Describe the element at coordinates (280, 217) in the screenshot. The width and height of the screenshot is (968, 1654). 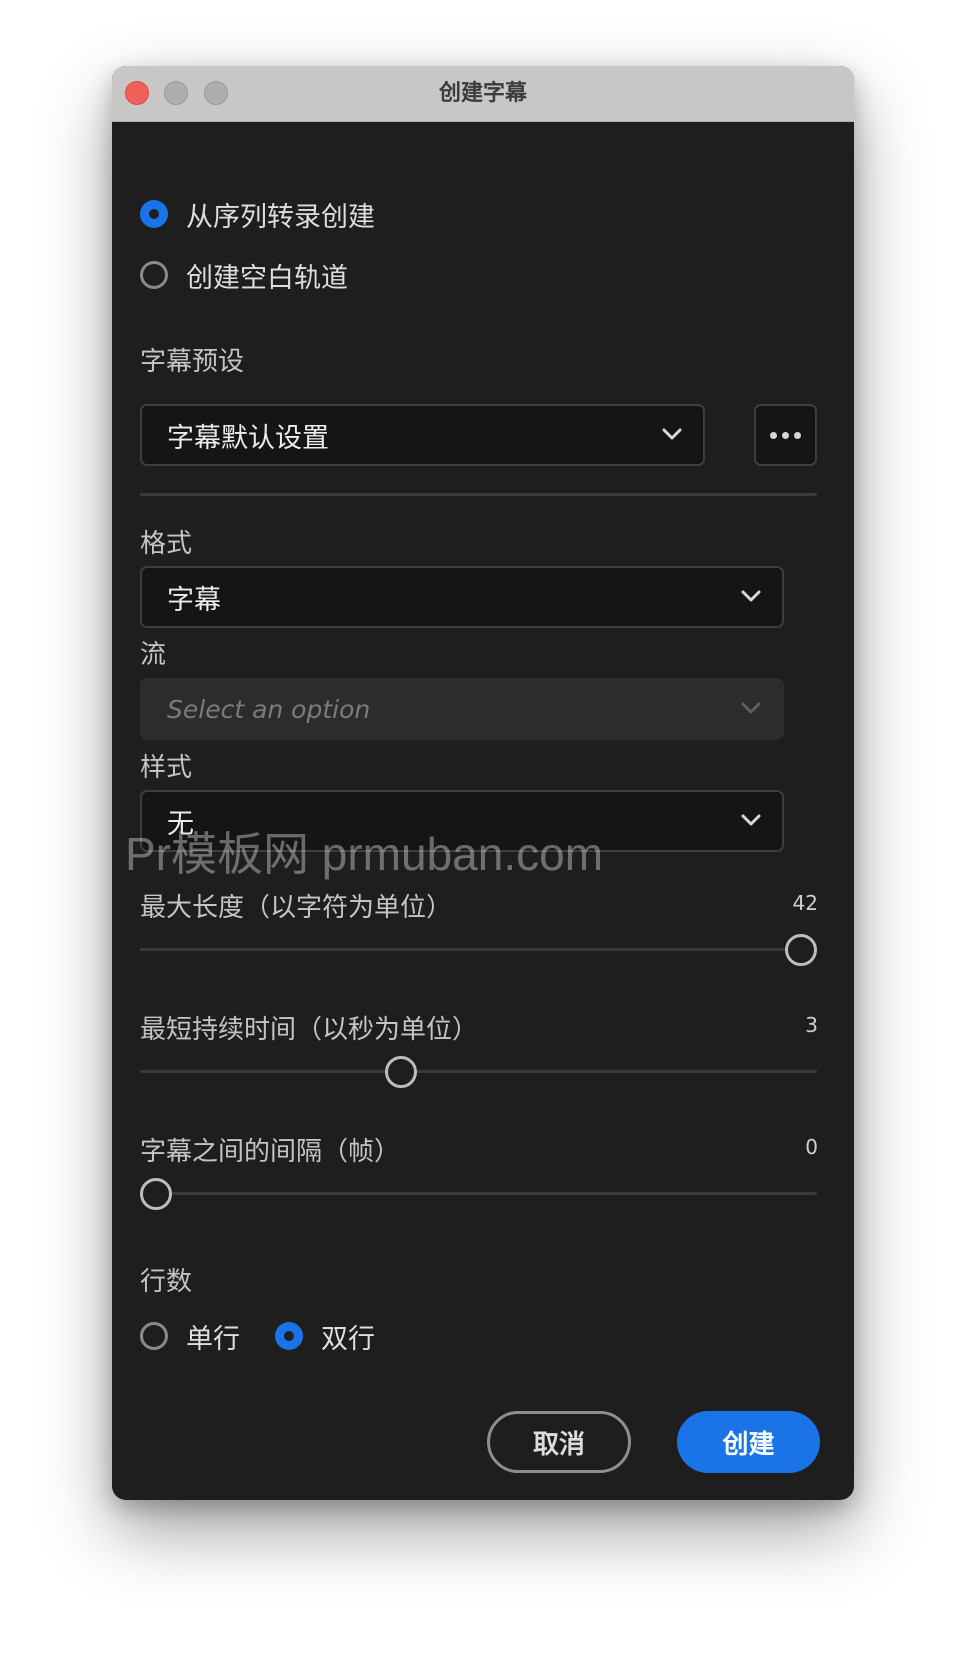
I see `radio-label: 从序列转录创建` at that location.